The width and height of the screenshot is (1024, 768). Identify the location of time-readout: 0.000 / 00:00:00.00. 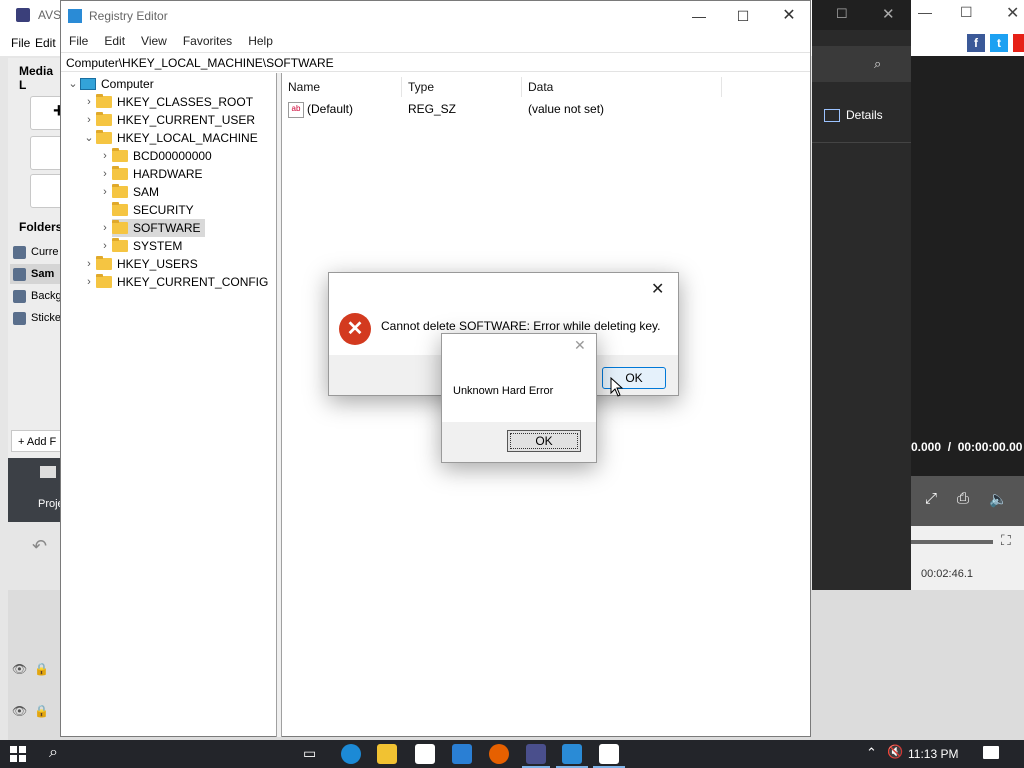
(967, 447).